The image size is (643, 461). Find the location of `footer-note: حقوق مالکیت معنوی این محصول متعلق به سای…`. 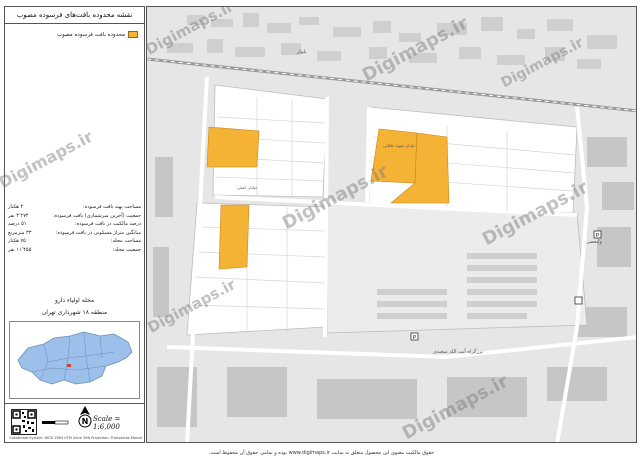

footer-note: حقوق مالکیت معنوی این محصول متعلق به سای… is located at coordinates (321, 453).